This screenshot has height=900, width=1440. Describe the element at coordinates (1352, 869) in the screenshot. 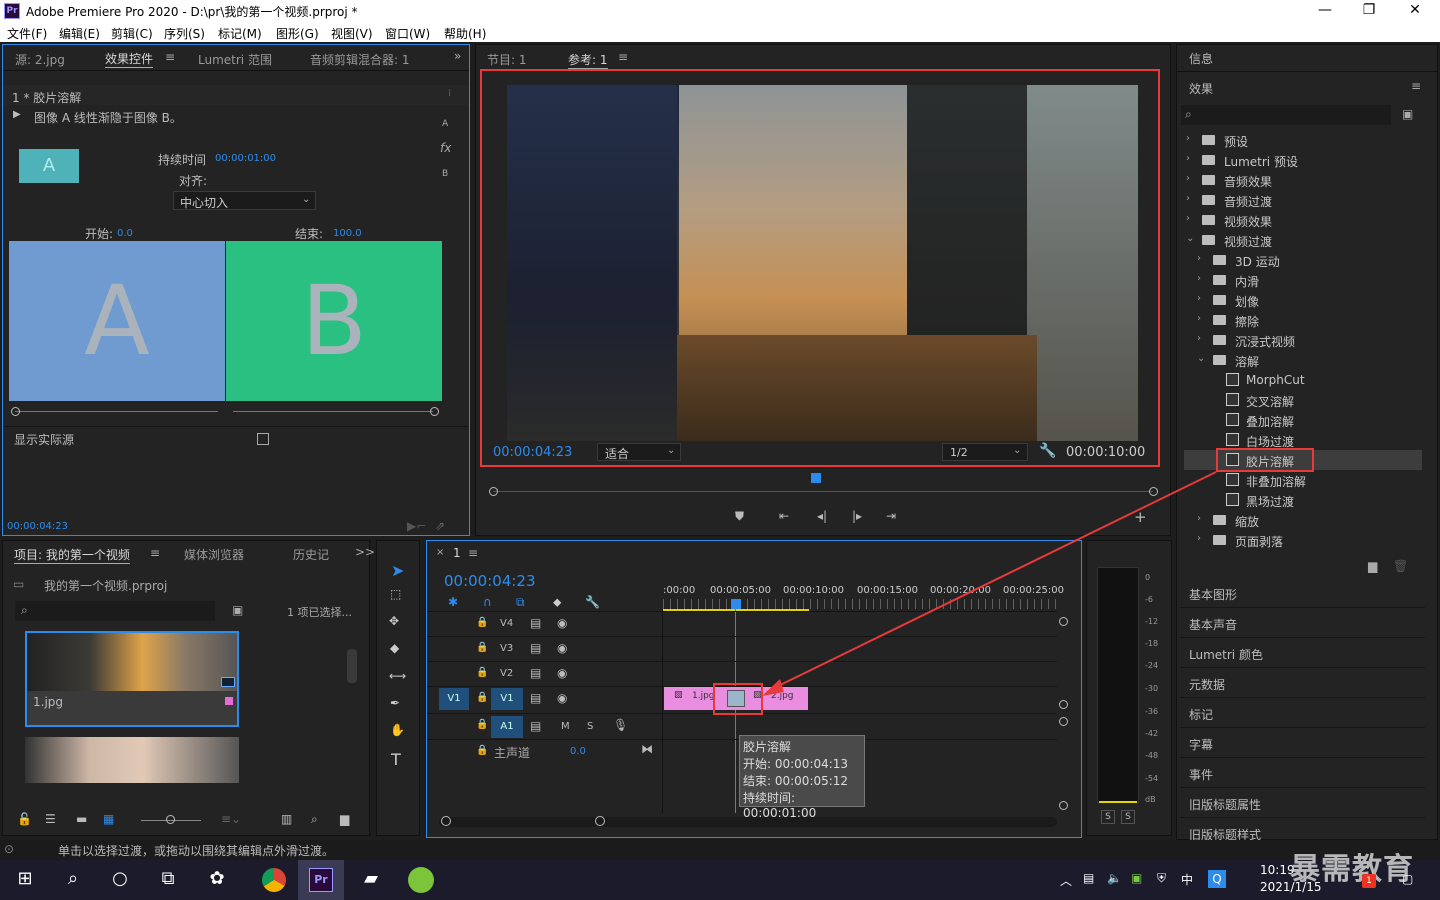

I see `watermark-logo: 暴需教育` at that location.